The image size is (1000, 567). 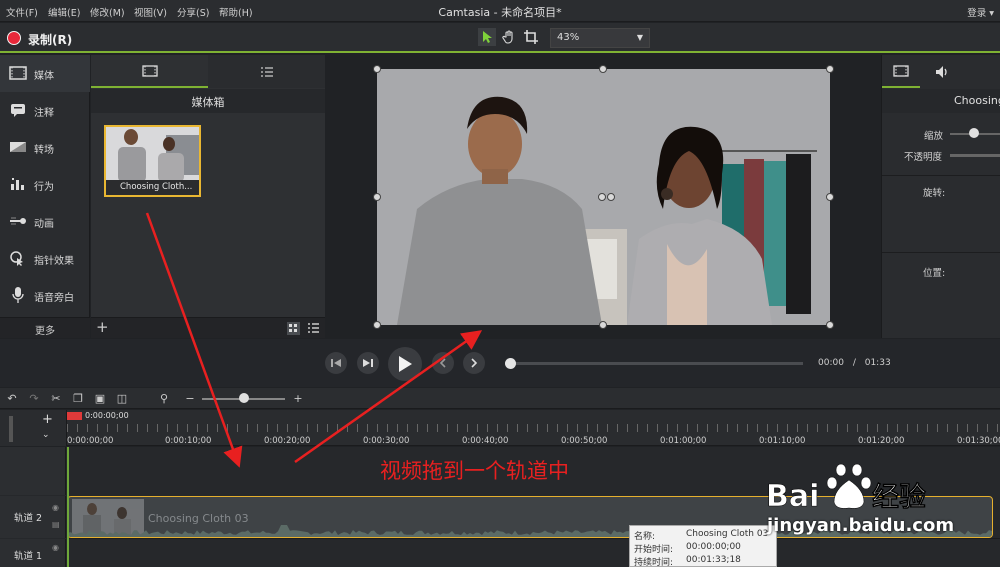 What do you see at coordinates (244, 398) in the screenshot?
I see `timeline-zoom-knob` at bounding box center [244, 398].